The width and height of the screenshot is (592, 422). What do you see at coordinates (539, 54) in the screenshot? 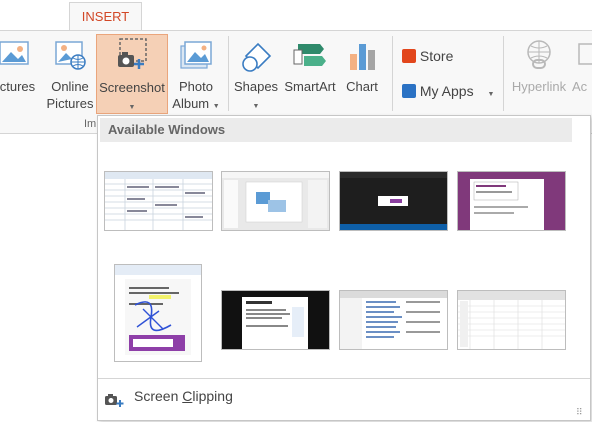
I see `hyperlink-icon` at bounding box center [539, 54].